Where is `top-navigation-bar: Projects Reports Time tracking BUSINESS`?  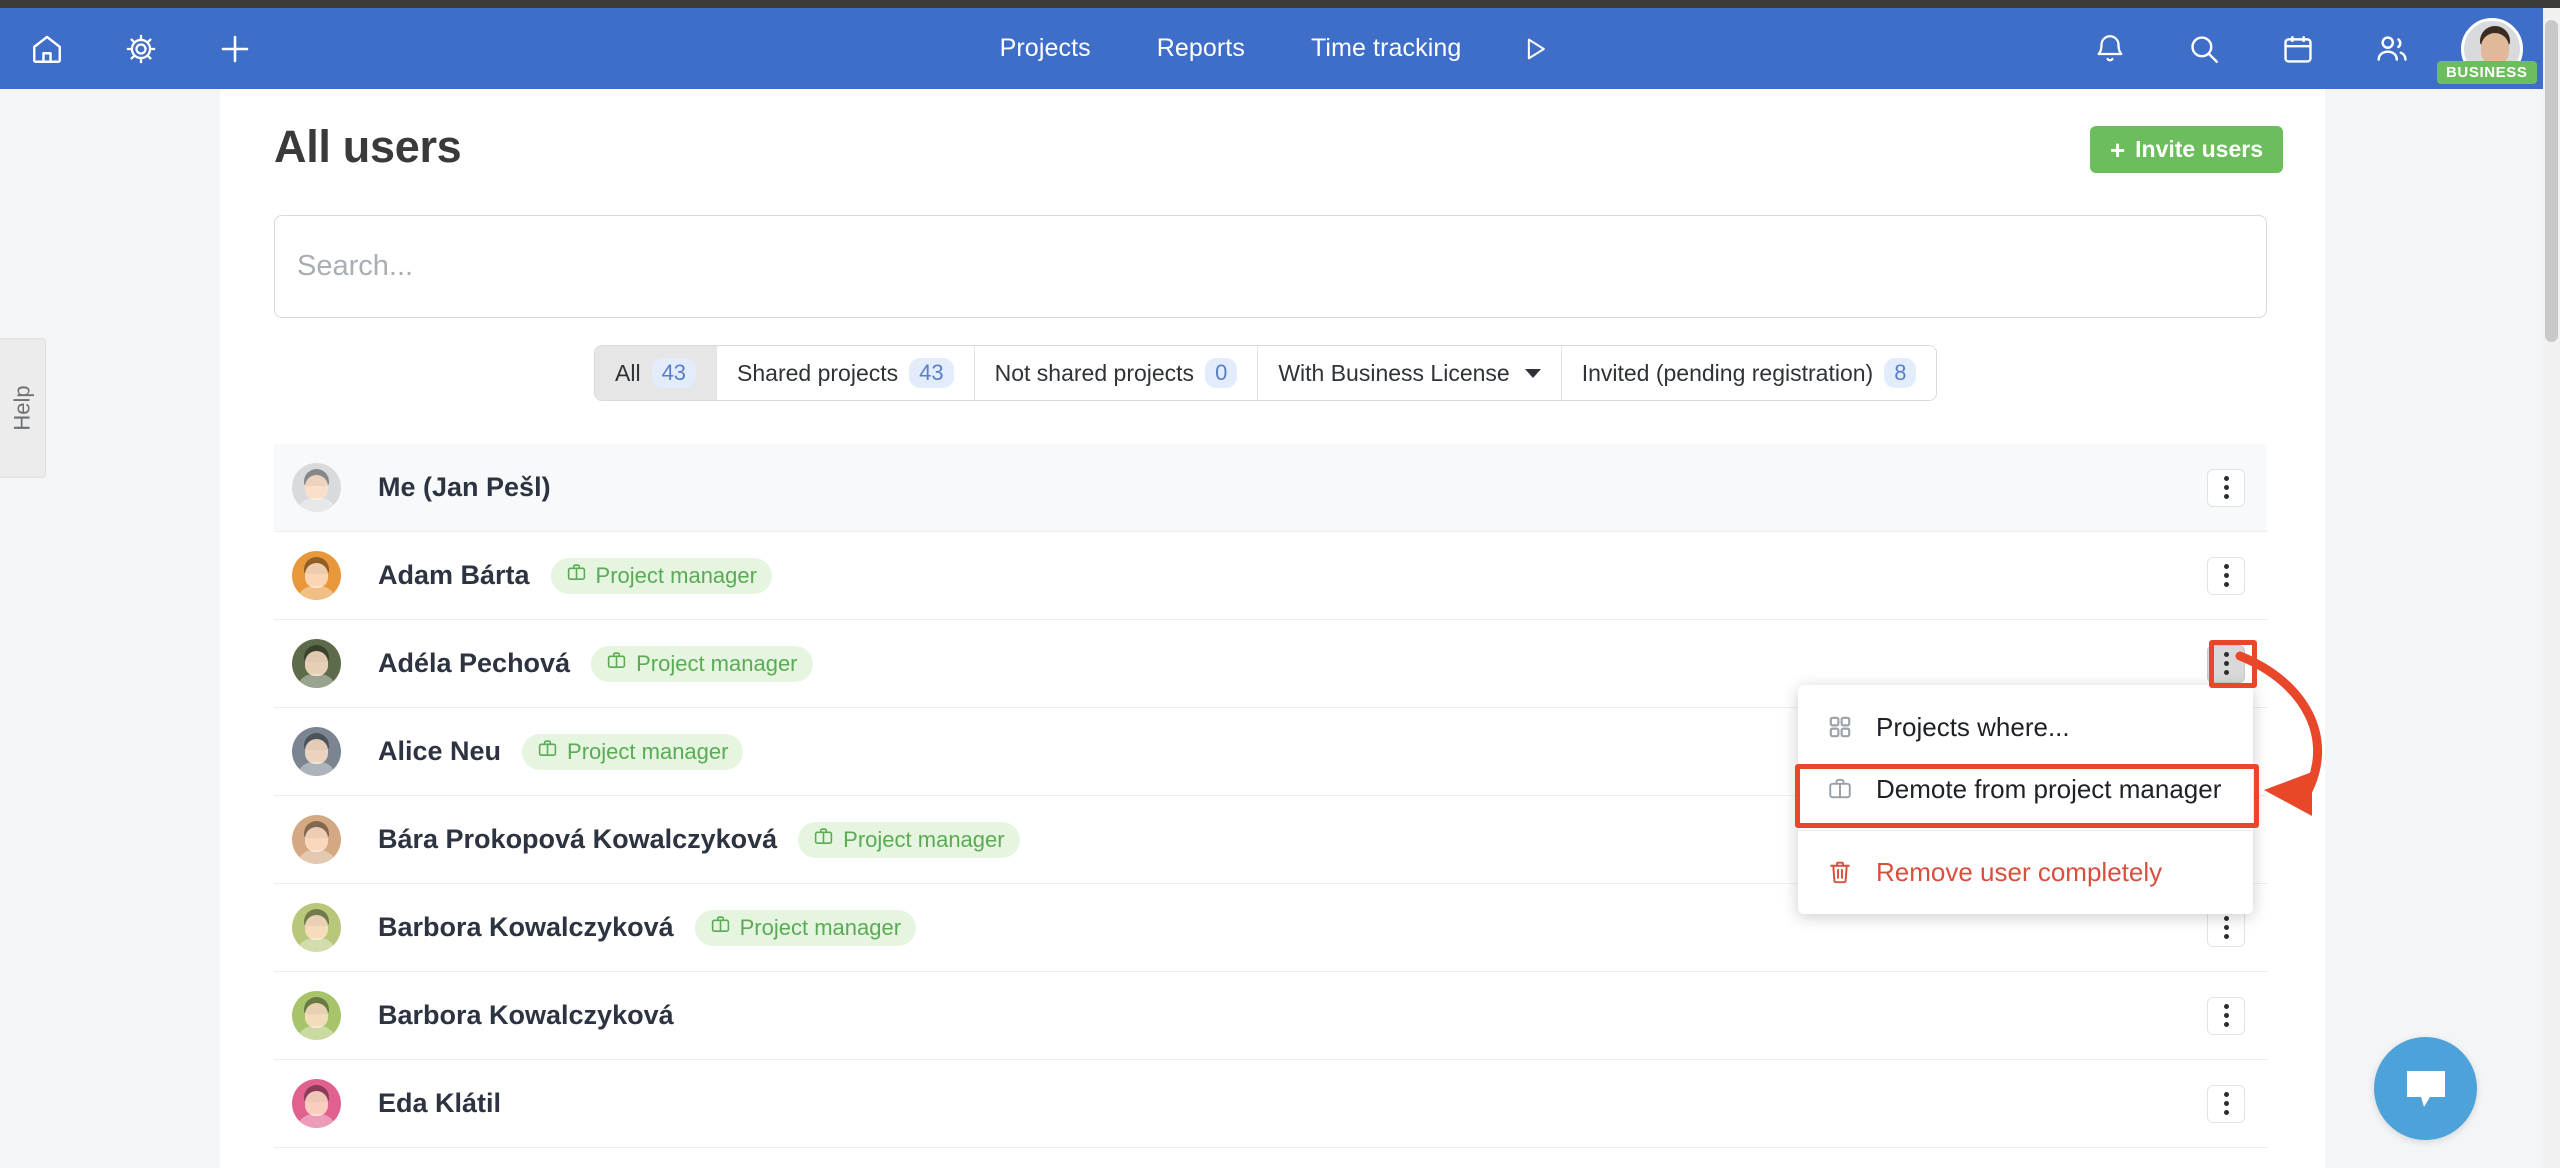
top-navigation-bar: Projects Reports Time tracking BUSINESS is located at coordinates (1271, 48).